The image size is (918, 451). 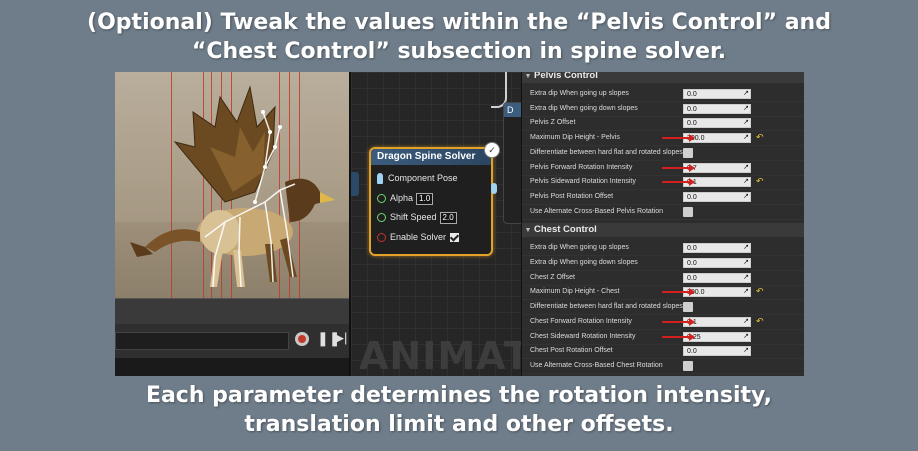 What do you see at coordinates (565, 230) in the screenshot?
I see `category-title: Chest Control` at bounding box center [565, 230].